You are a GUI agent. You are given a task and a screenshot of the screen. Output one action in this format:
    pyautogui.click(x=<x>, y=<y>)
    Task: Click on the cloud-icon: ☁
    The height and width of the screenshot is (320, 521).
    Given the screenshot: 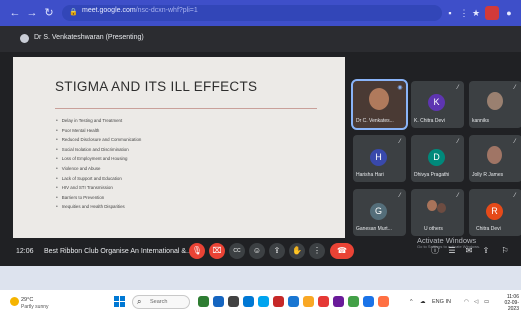 What is the action you would take?
    pyautogui.click(x=423, y=302)
    